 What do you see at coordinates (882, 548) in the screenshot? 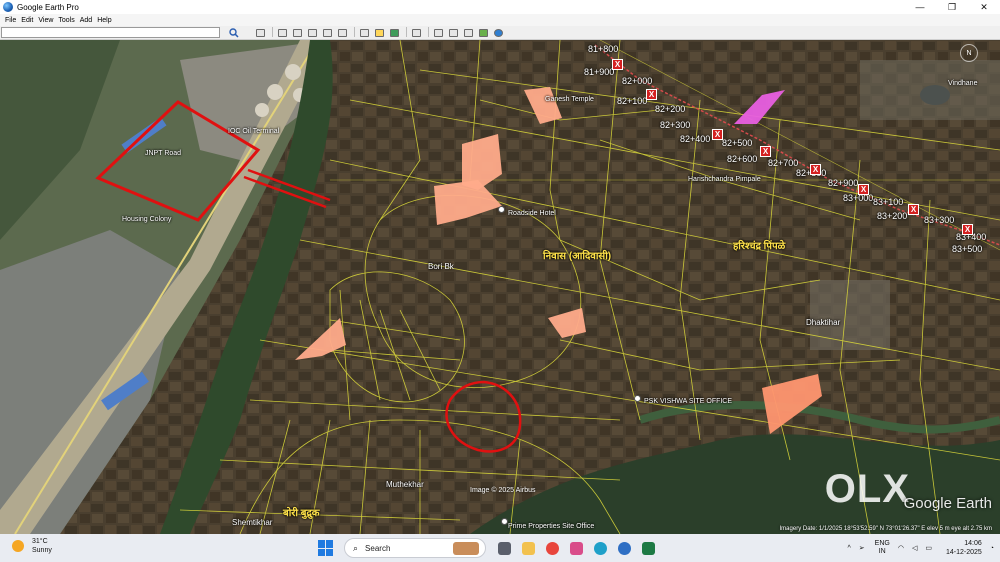
I see `language-indicator: ENG IN` at bounding box center [882, 548].